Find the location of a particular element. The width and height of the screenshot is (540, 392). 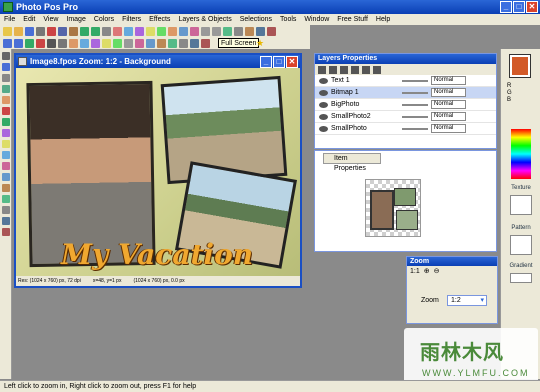

script-icon is located at coordinates (205, 43).